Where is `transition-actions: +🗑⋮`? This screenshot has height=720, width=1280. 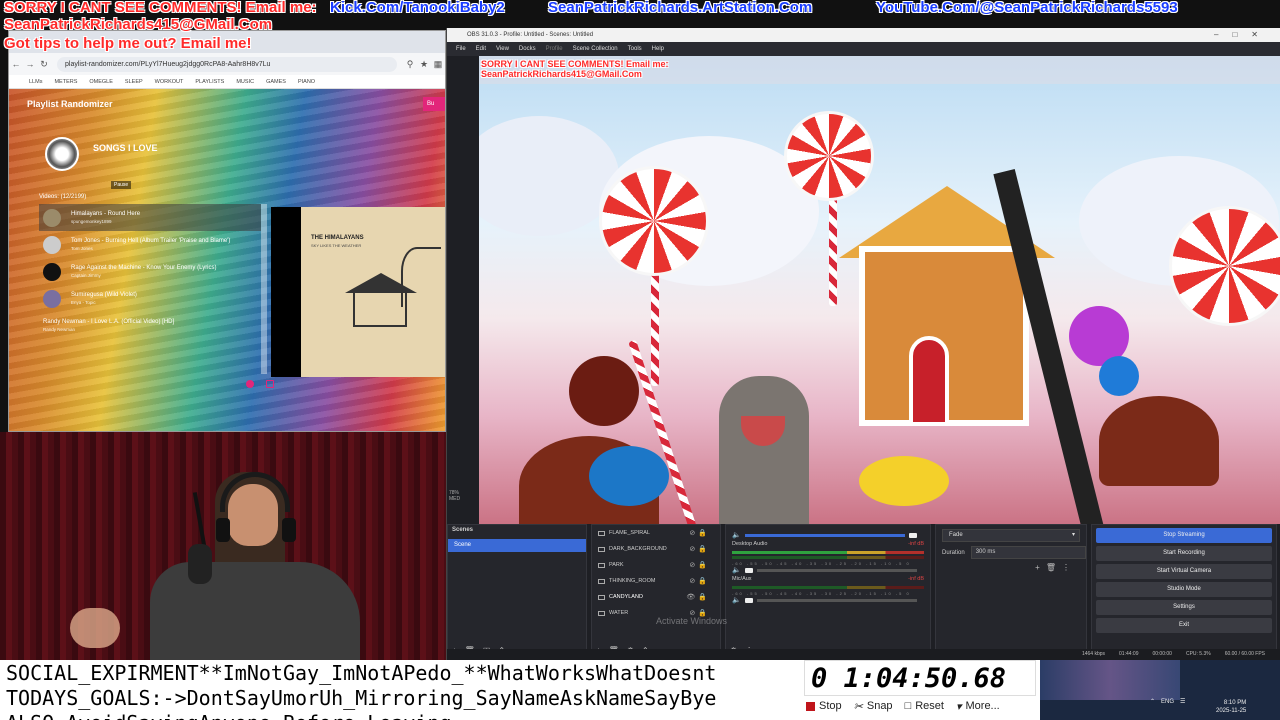
transition-actions: +🗑⋮ is located at coordinates (1011, 567).